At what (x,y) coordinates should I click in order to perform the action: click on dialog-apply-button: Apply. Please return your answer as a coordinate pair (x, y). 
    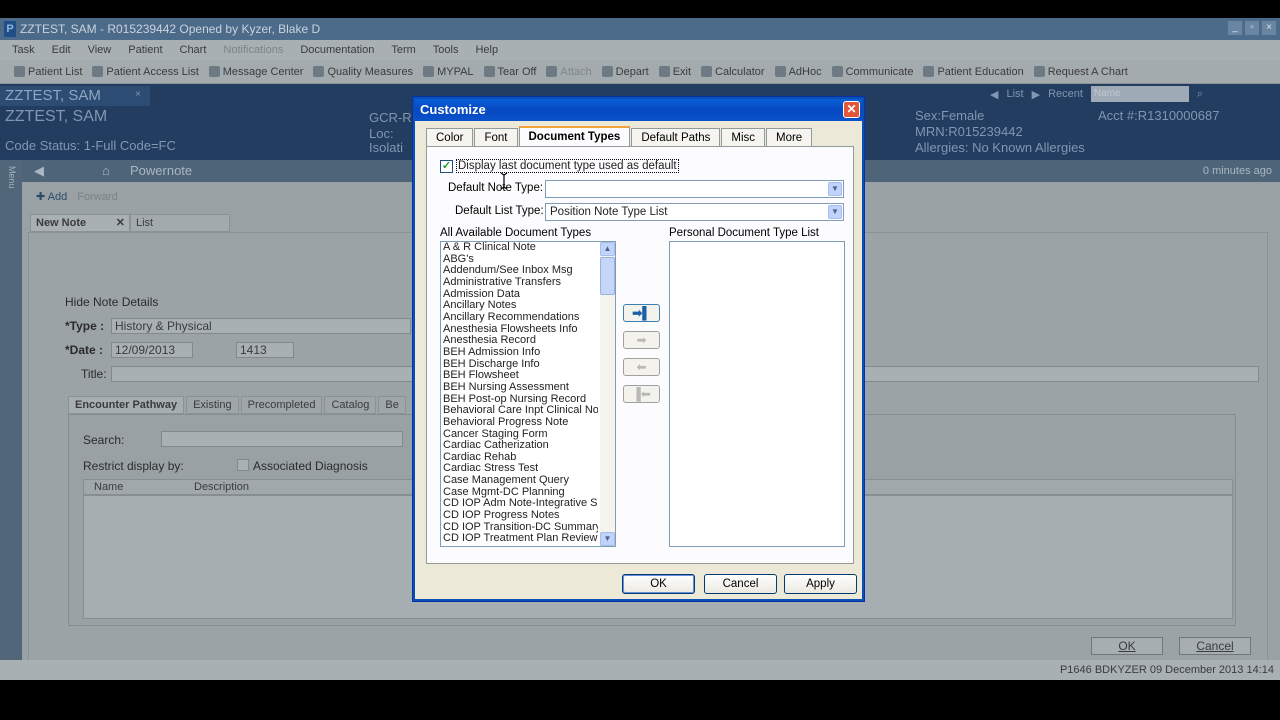
    Looking at the image, I should click on (820, 584).